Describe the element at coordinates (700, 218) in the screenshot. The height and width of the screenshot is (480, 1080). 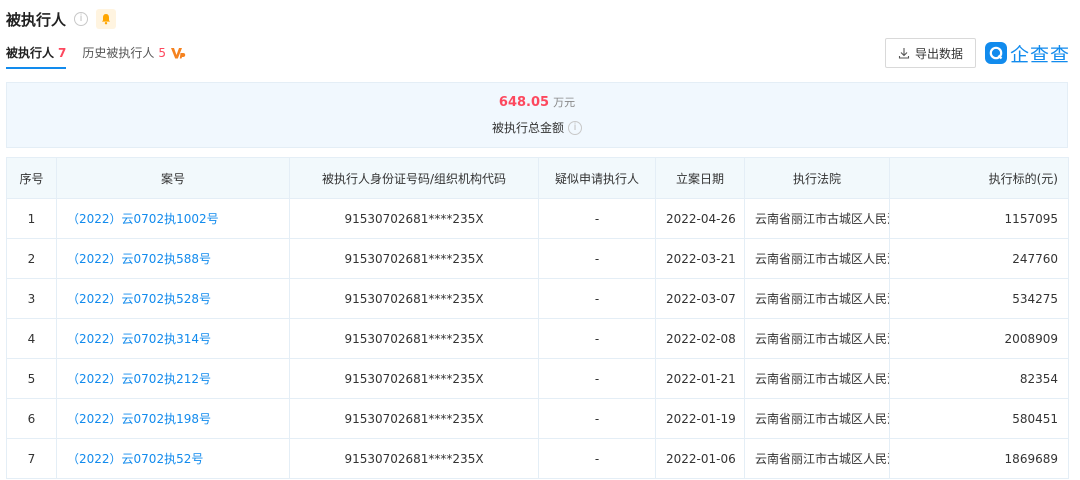
I see `filing-date: 2022-04-26` at that location.